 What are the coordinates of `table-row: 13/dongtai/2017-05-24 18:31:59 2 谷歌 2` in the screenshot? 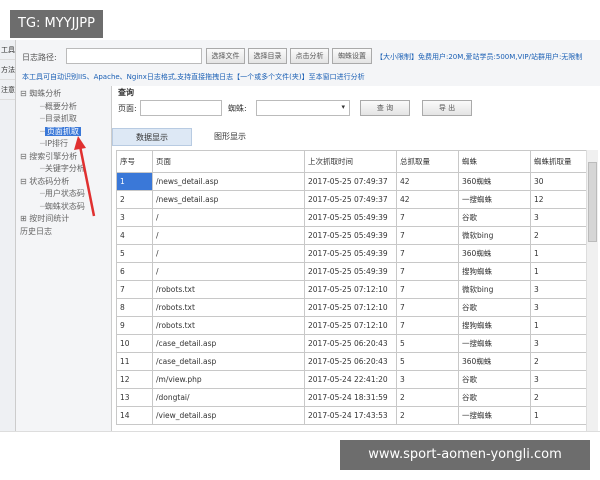 It's located at (351, 397).